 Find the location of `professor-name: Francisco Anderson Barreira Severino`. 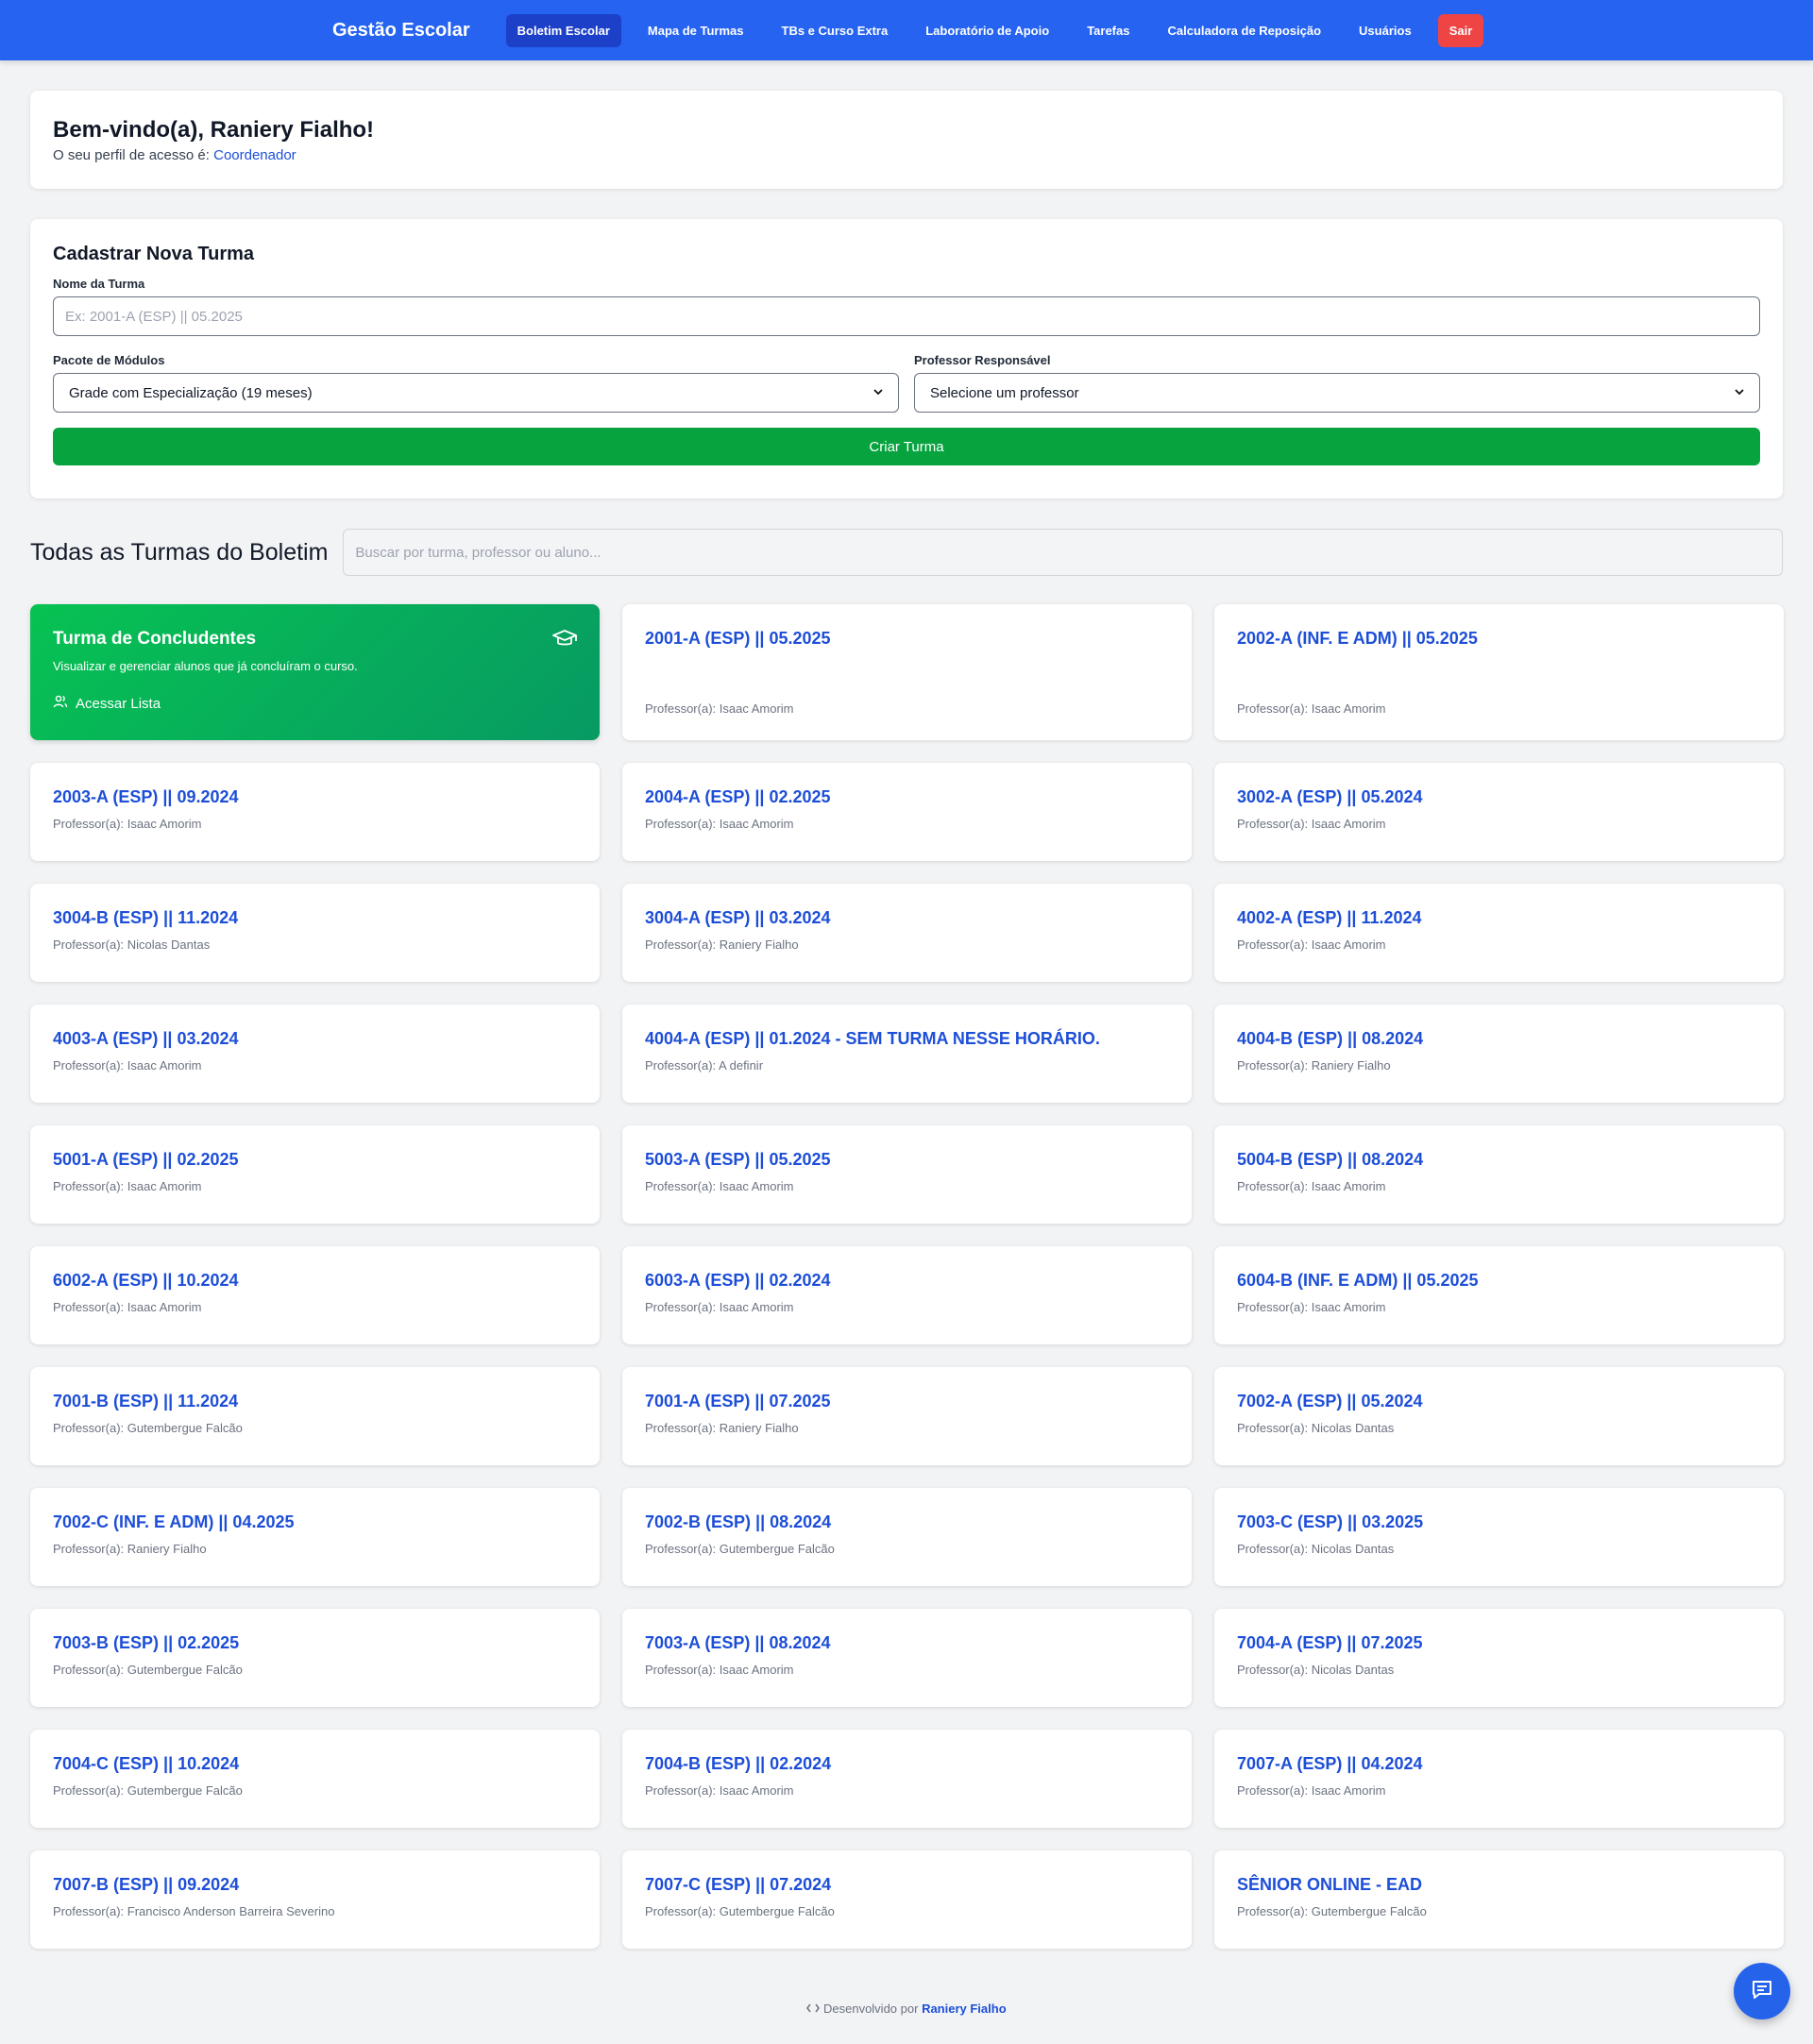

professor-name: Francisco Anderson Barreira Severino is located at coordinates (231, 1911).